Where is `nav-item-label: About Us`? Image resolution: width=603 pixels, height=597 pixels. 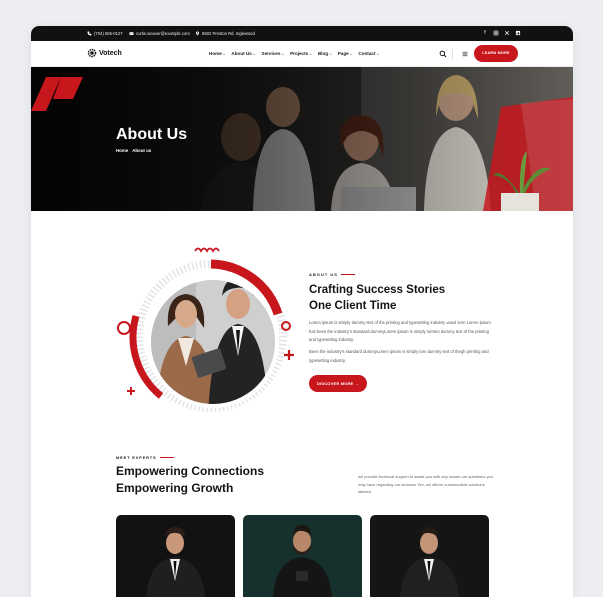
nav-item-label: About Us is located at coordinates (241, 53).